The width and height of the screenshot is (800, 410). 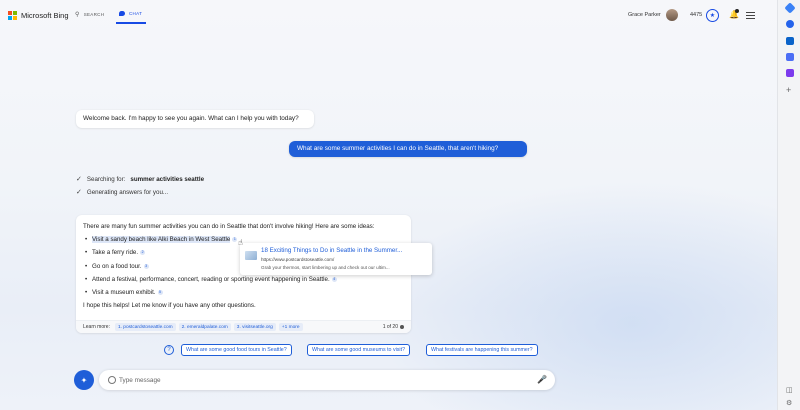 What do you see at coordinates (131, 23) in the screenshot?
I see `active-tab-indicator` at bounding box center [131, 23].